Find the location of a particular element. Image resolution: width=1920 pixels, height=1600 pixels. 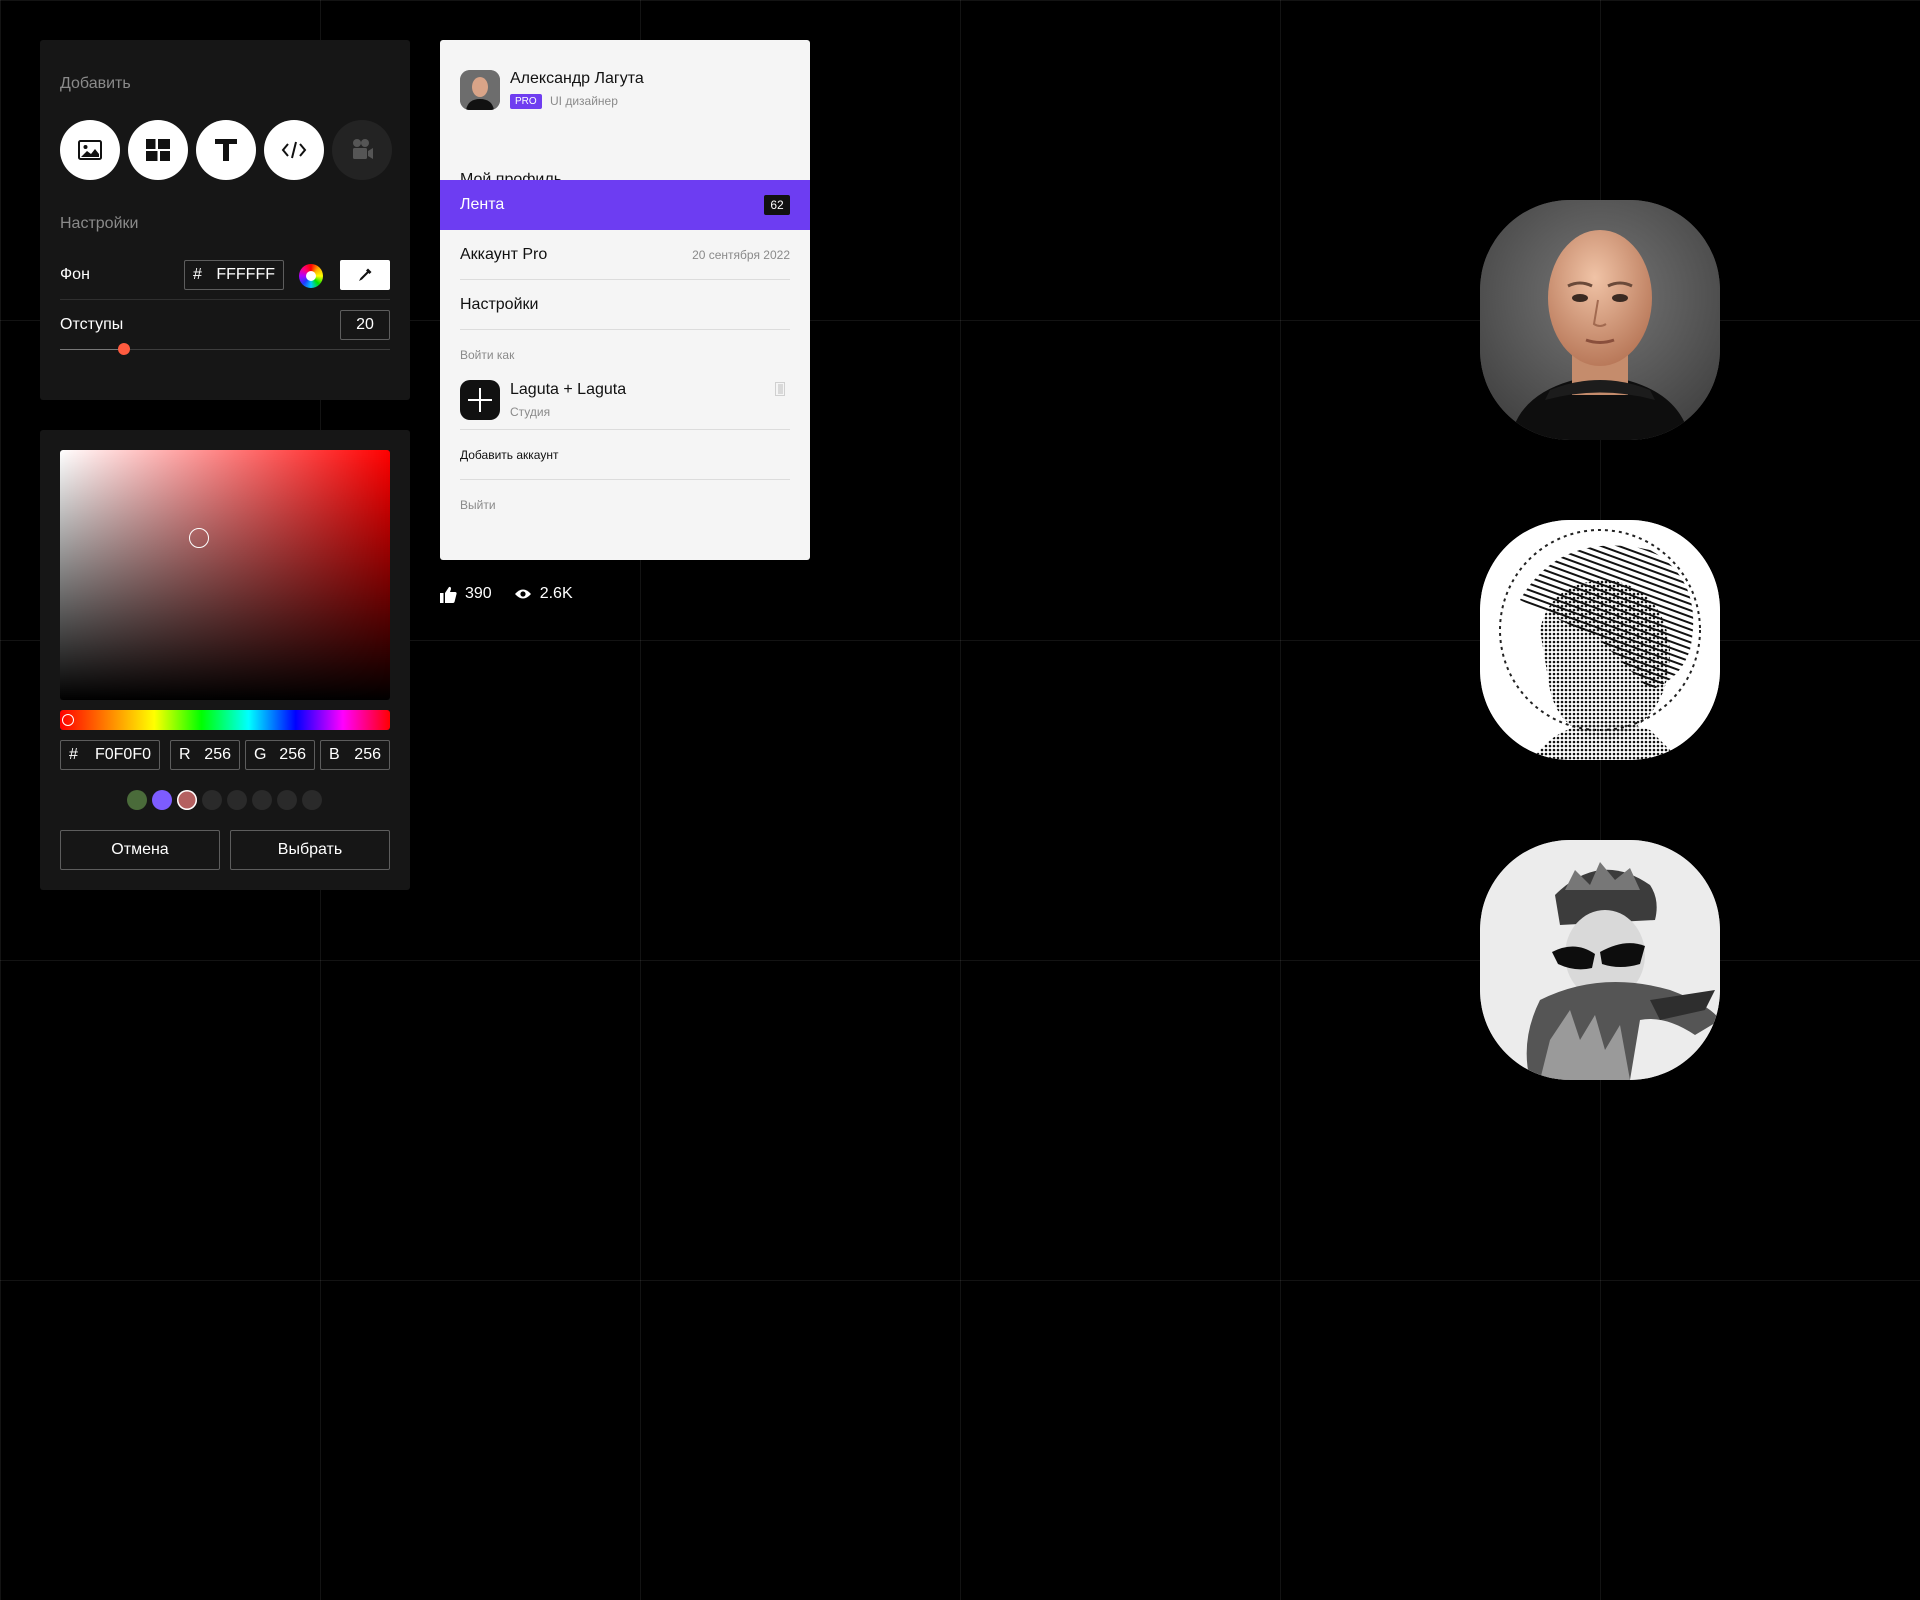

user-role: UI дизайнер is located at coordinates (584, 101).